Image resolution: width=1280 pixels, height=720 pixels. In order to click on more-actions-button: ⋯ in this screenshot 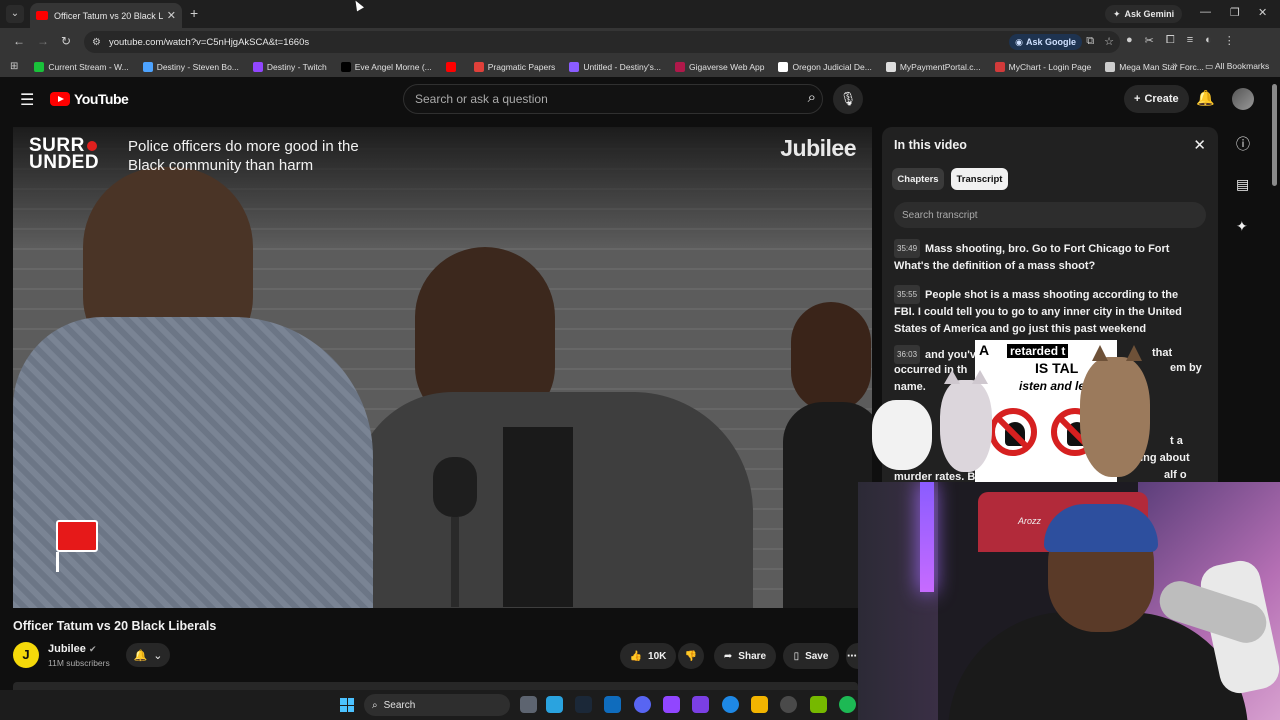, I will do `click(852, 656)`.